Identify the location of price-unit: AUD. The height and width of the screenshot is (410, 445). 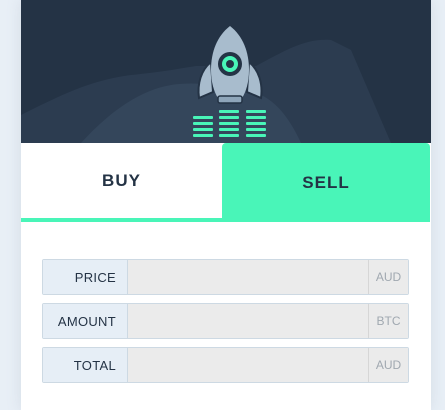
(388, 277).